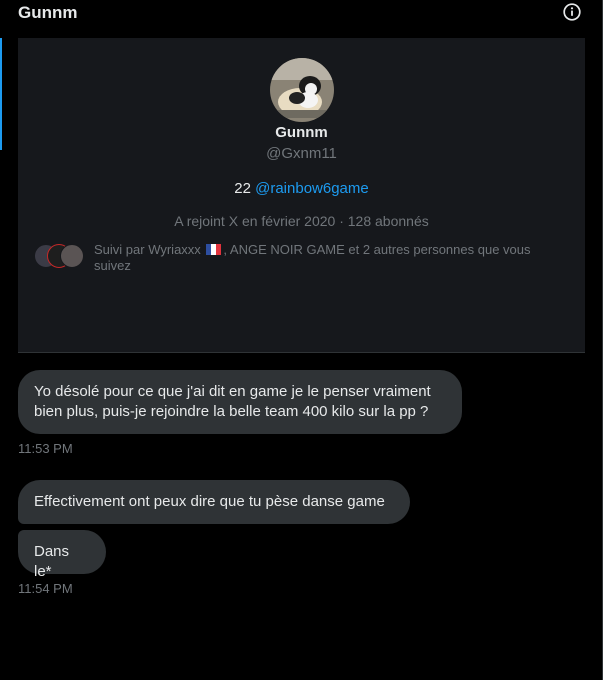 The height and width of the screenshot is (680, 603). What do you see at coordinates (45, 588) in the screenshot?
I see `message-timestamp: 11:54 PM` at bounding box center [45, 588].